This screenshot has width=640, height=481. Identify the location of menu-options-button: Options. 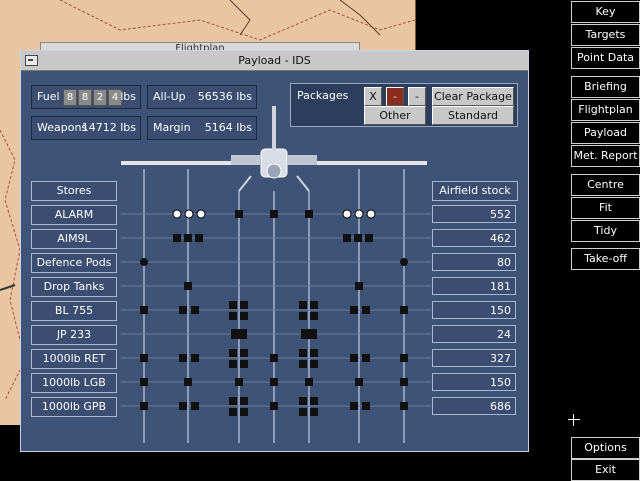
(605, 448).